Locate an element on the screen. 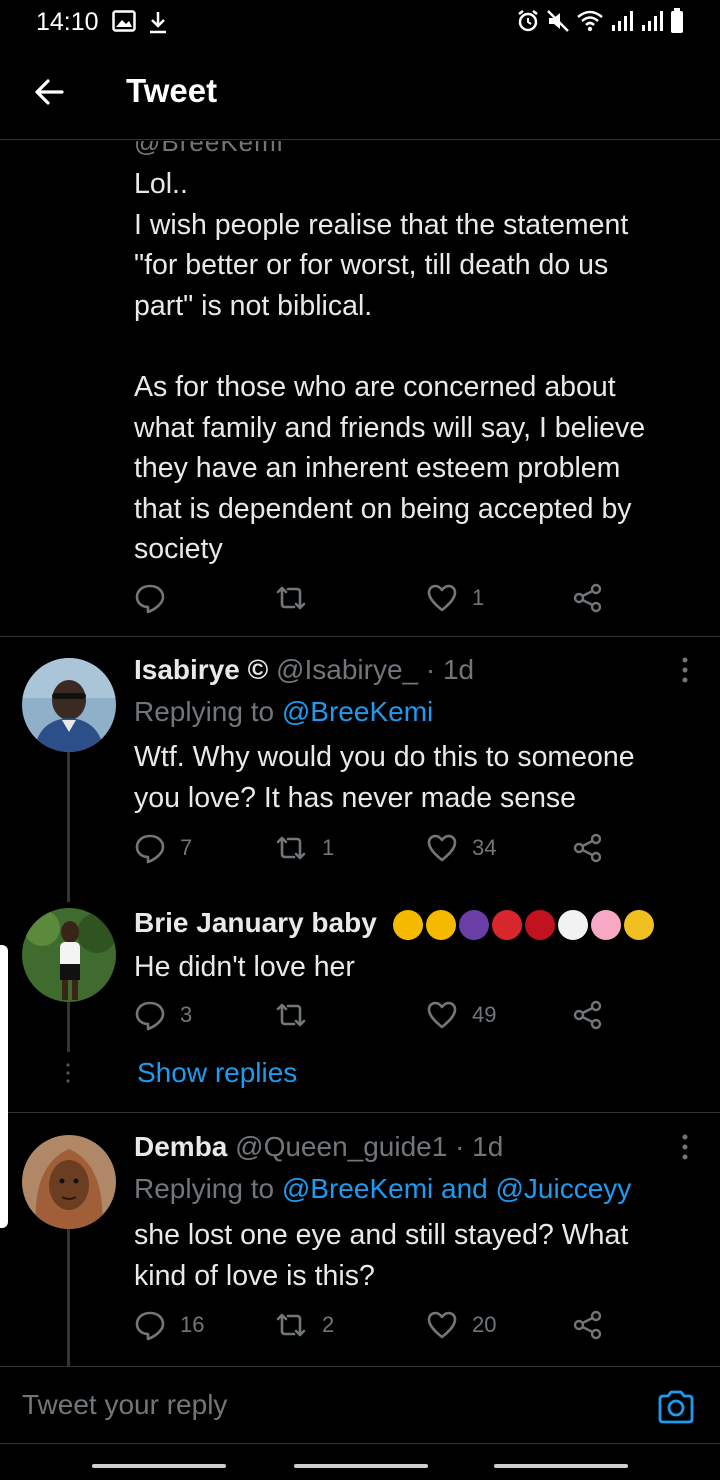 The width and height of the screenshot is (720, 1480). edge-panel-handle is located at coordinates (4, 1086).